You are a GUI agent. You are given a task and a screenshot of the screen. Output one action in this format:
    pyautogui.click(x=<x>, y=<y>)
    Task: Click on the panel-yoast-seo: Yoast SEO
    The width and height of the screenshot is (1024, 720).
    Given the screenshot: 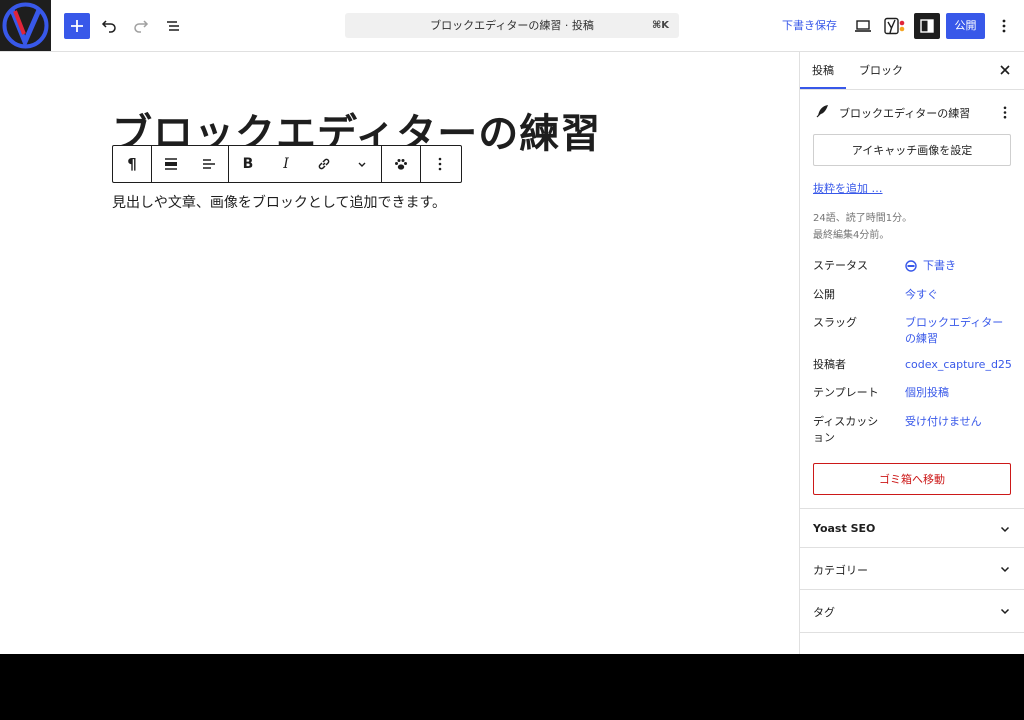 What is the action you would take?
    pyautogui.click(x=912, y=527)
    